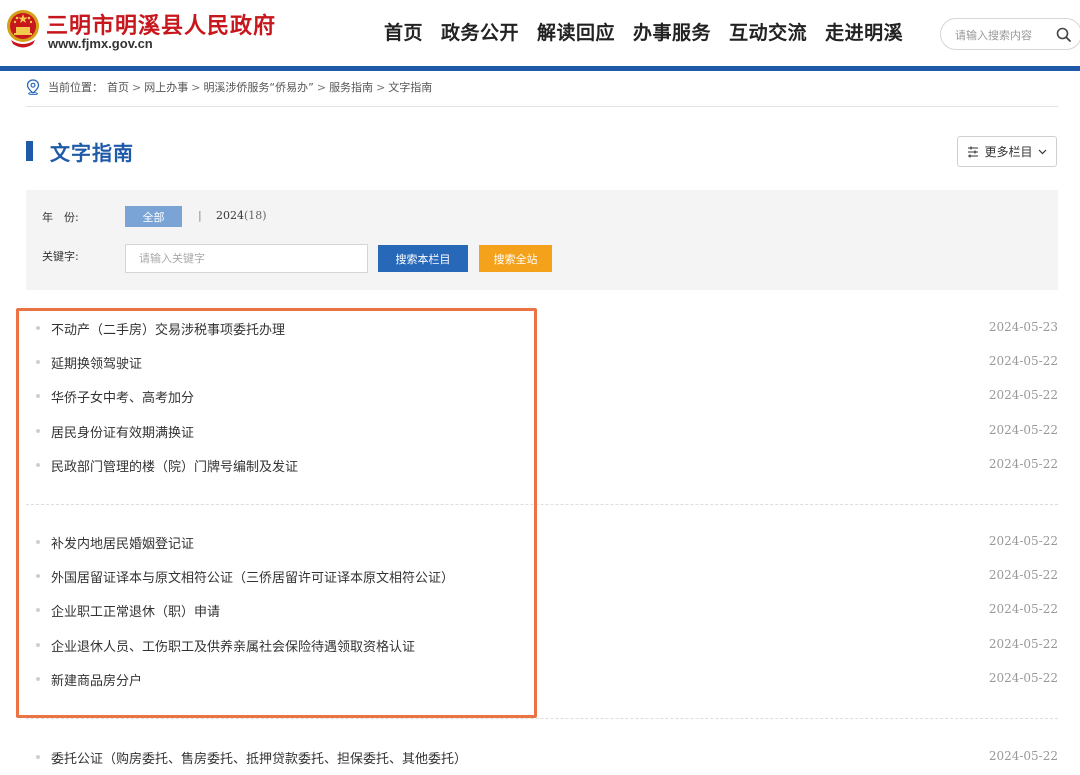 This screenshot has width=1080, height=775. Describe the element at coordinates (246, 258) in the screenshot. I see `keyword-input` at that location.